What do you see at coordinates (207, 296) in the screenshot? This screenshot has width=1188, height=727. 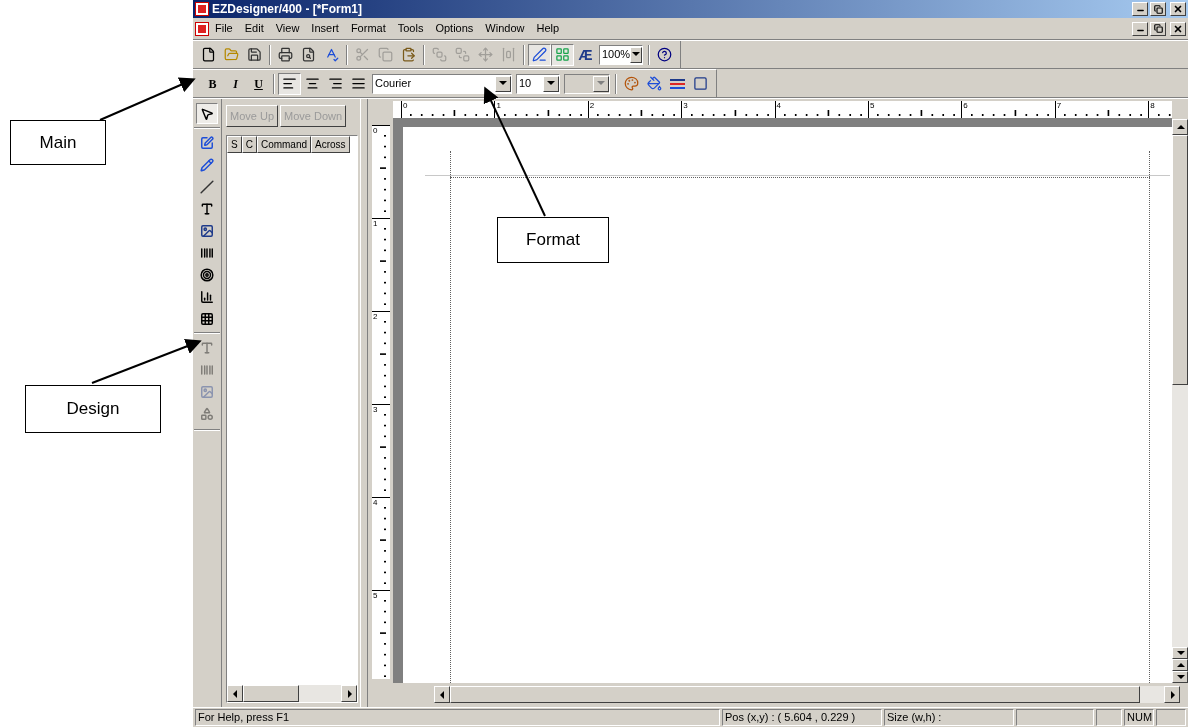 I see `bar-chart-icon` at bounding box center [207, 296].